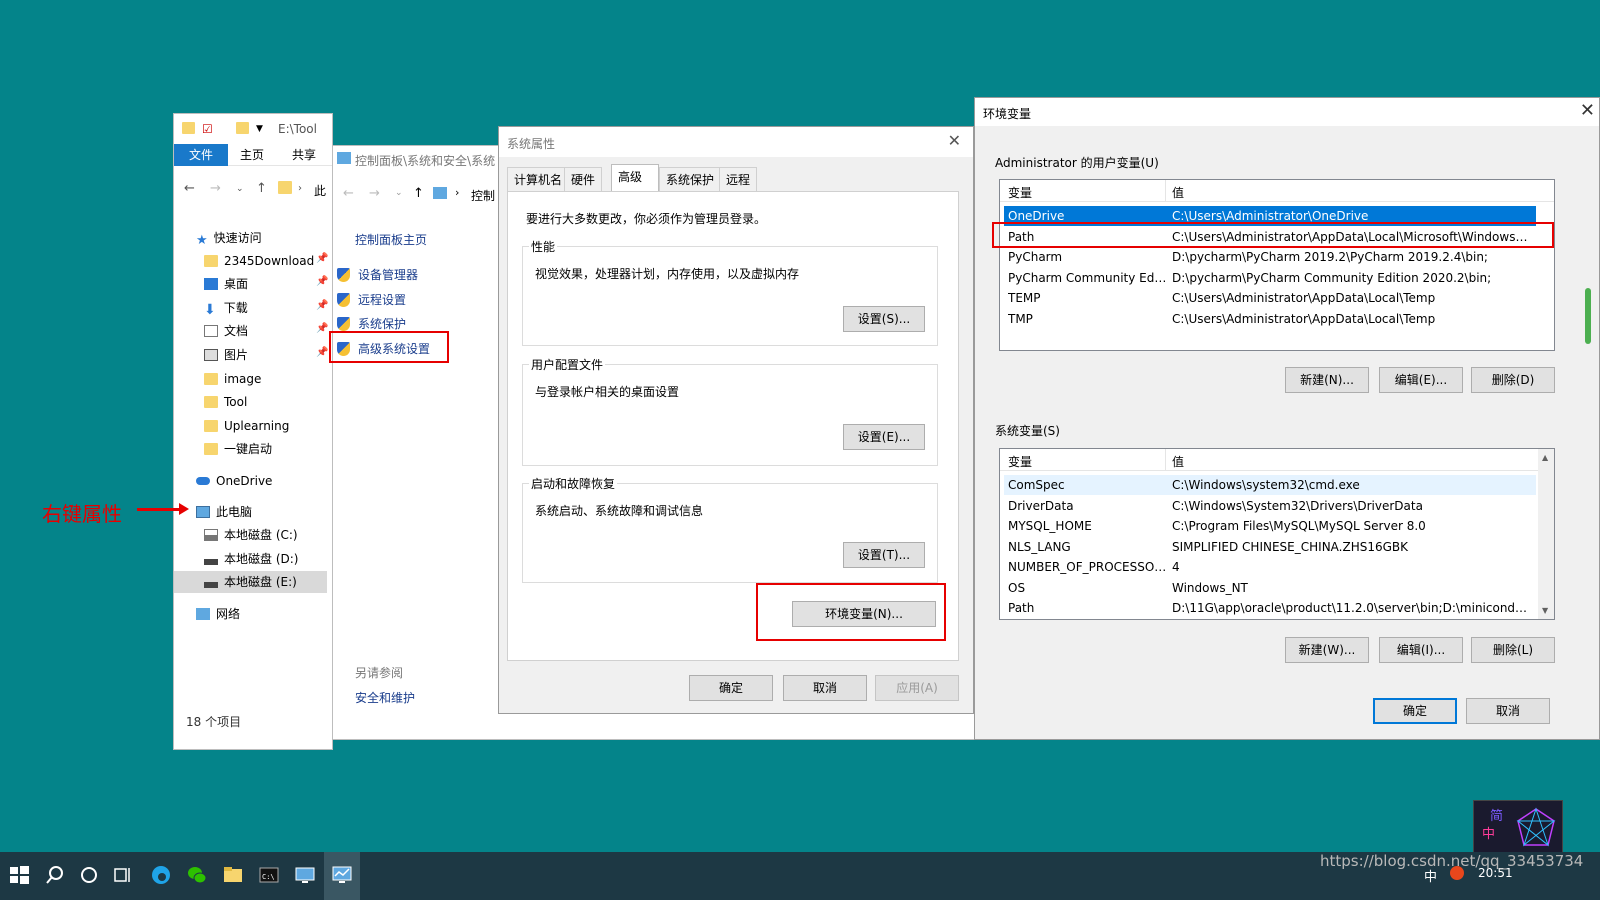 This screenshot has height=900, width=1600. Describe the element at coordinates (229, 238) in the screenshot. I see `nav-quick-access: ★ 快速访问` at that location.